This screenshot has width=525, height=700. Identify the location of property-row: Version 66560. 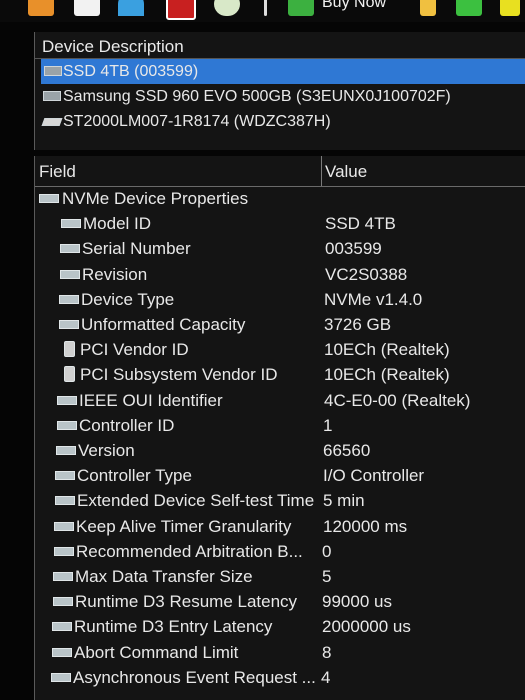
(280, 450).